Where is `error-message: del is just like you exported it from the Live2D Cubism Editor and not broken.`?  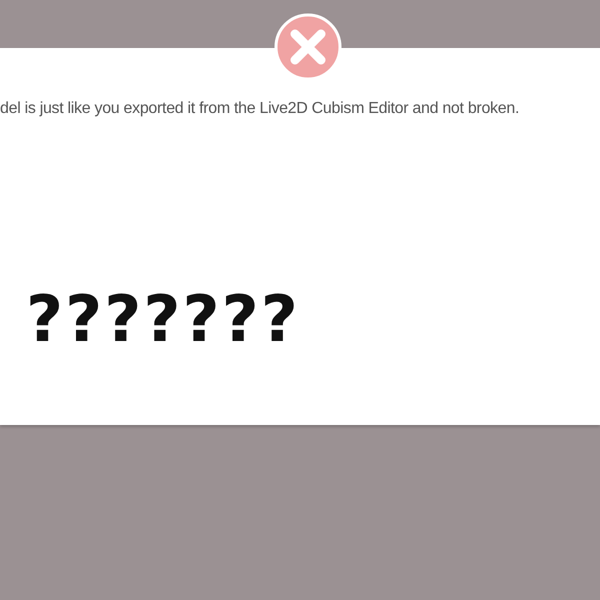 error-message: del is just like you exported it from the Live2D Cubism Editor and not broken. is located at coordinates (260, 109).